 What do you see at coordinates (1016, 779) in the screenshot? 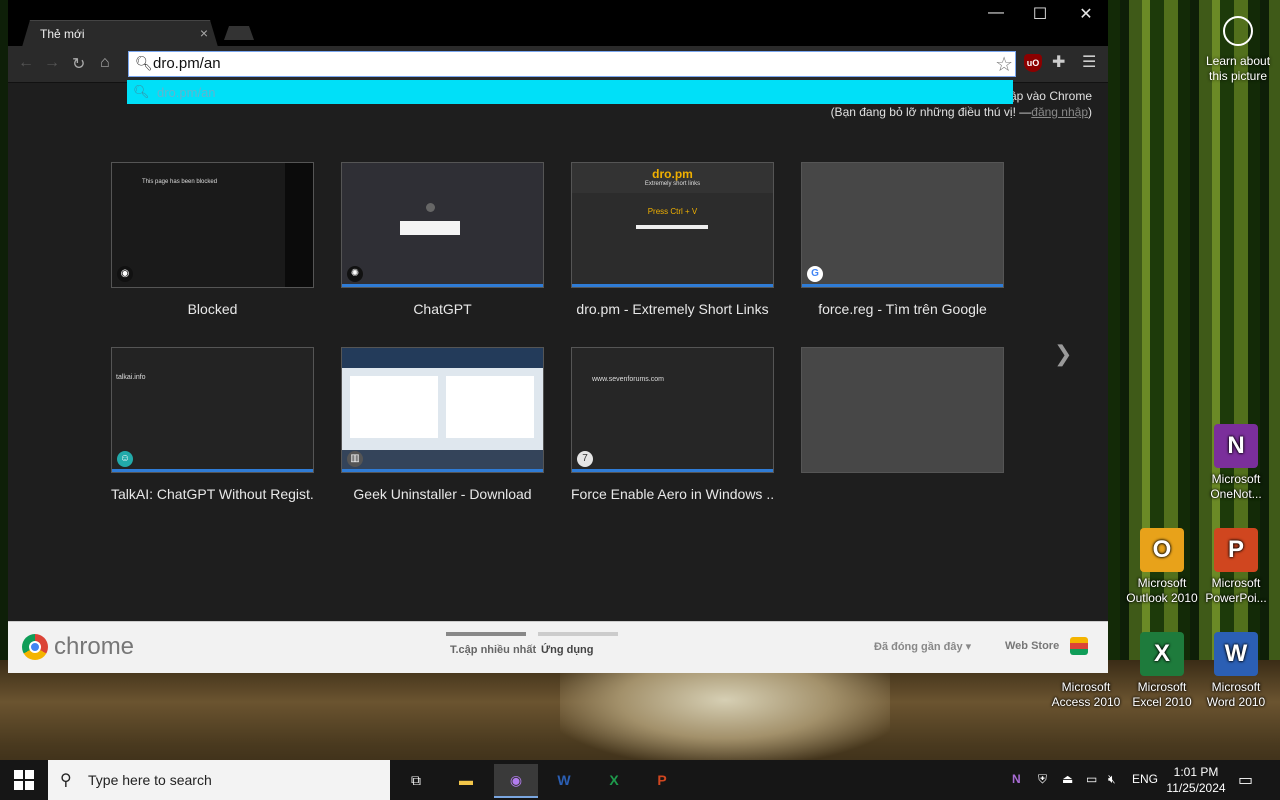
I see `onenote-tray-icon: N` at bounding box center [1016, 779].